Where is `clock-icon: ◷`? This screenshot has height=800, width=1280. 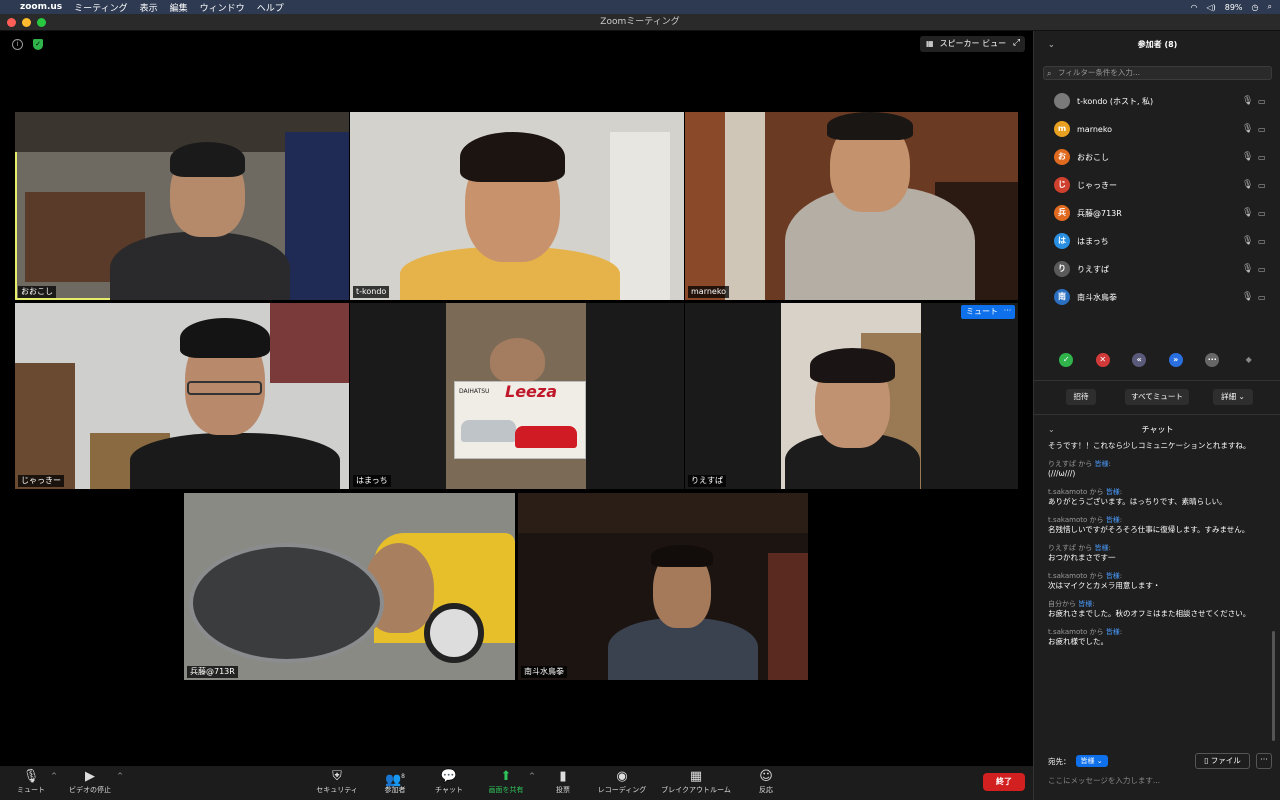
clock-icon: ◷ is located at coordinates (1255, 7).